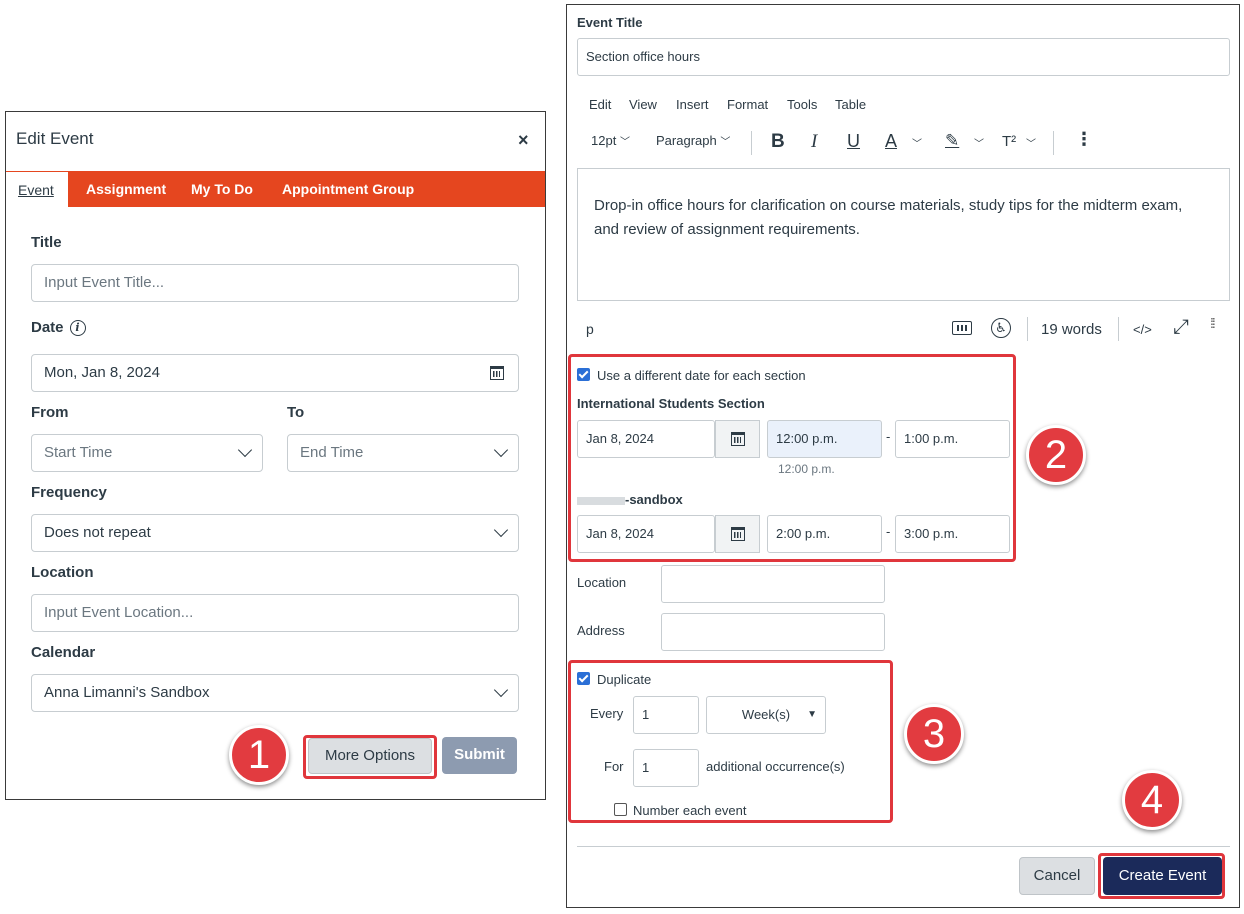 Image resolution: width=1244 pixels, height=914 pixels. I want to click on underline-icon: U, so click(853, 141).